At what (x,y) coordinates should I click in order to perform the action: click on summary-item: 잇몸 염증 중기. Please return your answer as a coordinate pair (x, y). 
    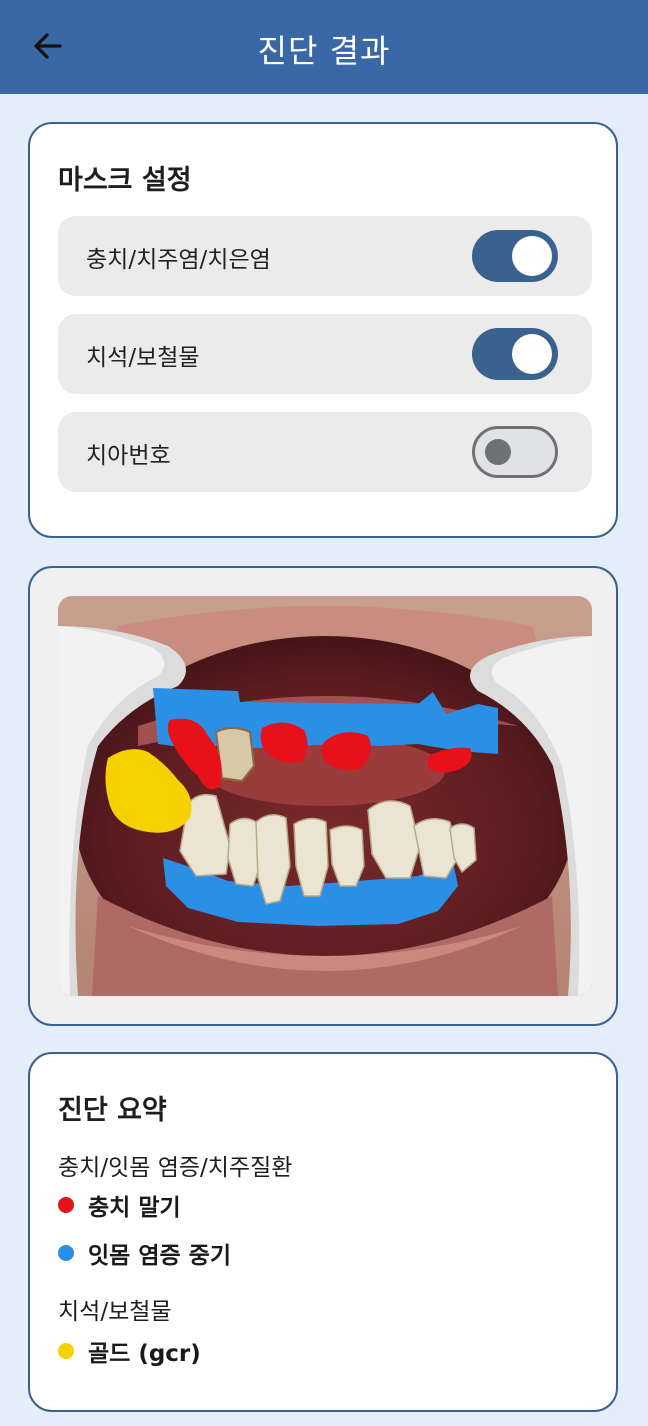
    Looking at the image, I should click on (144, 1253).